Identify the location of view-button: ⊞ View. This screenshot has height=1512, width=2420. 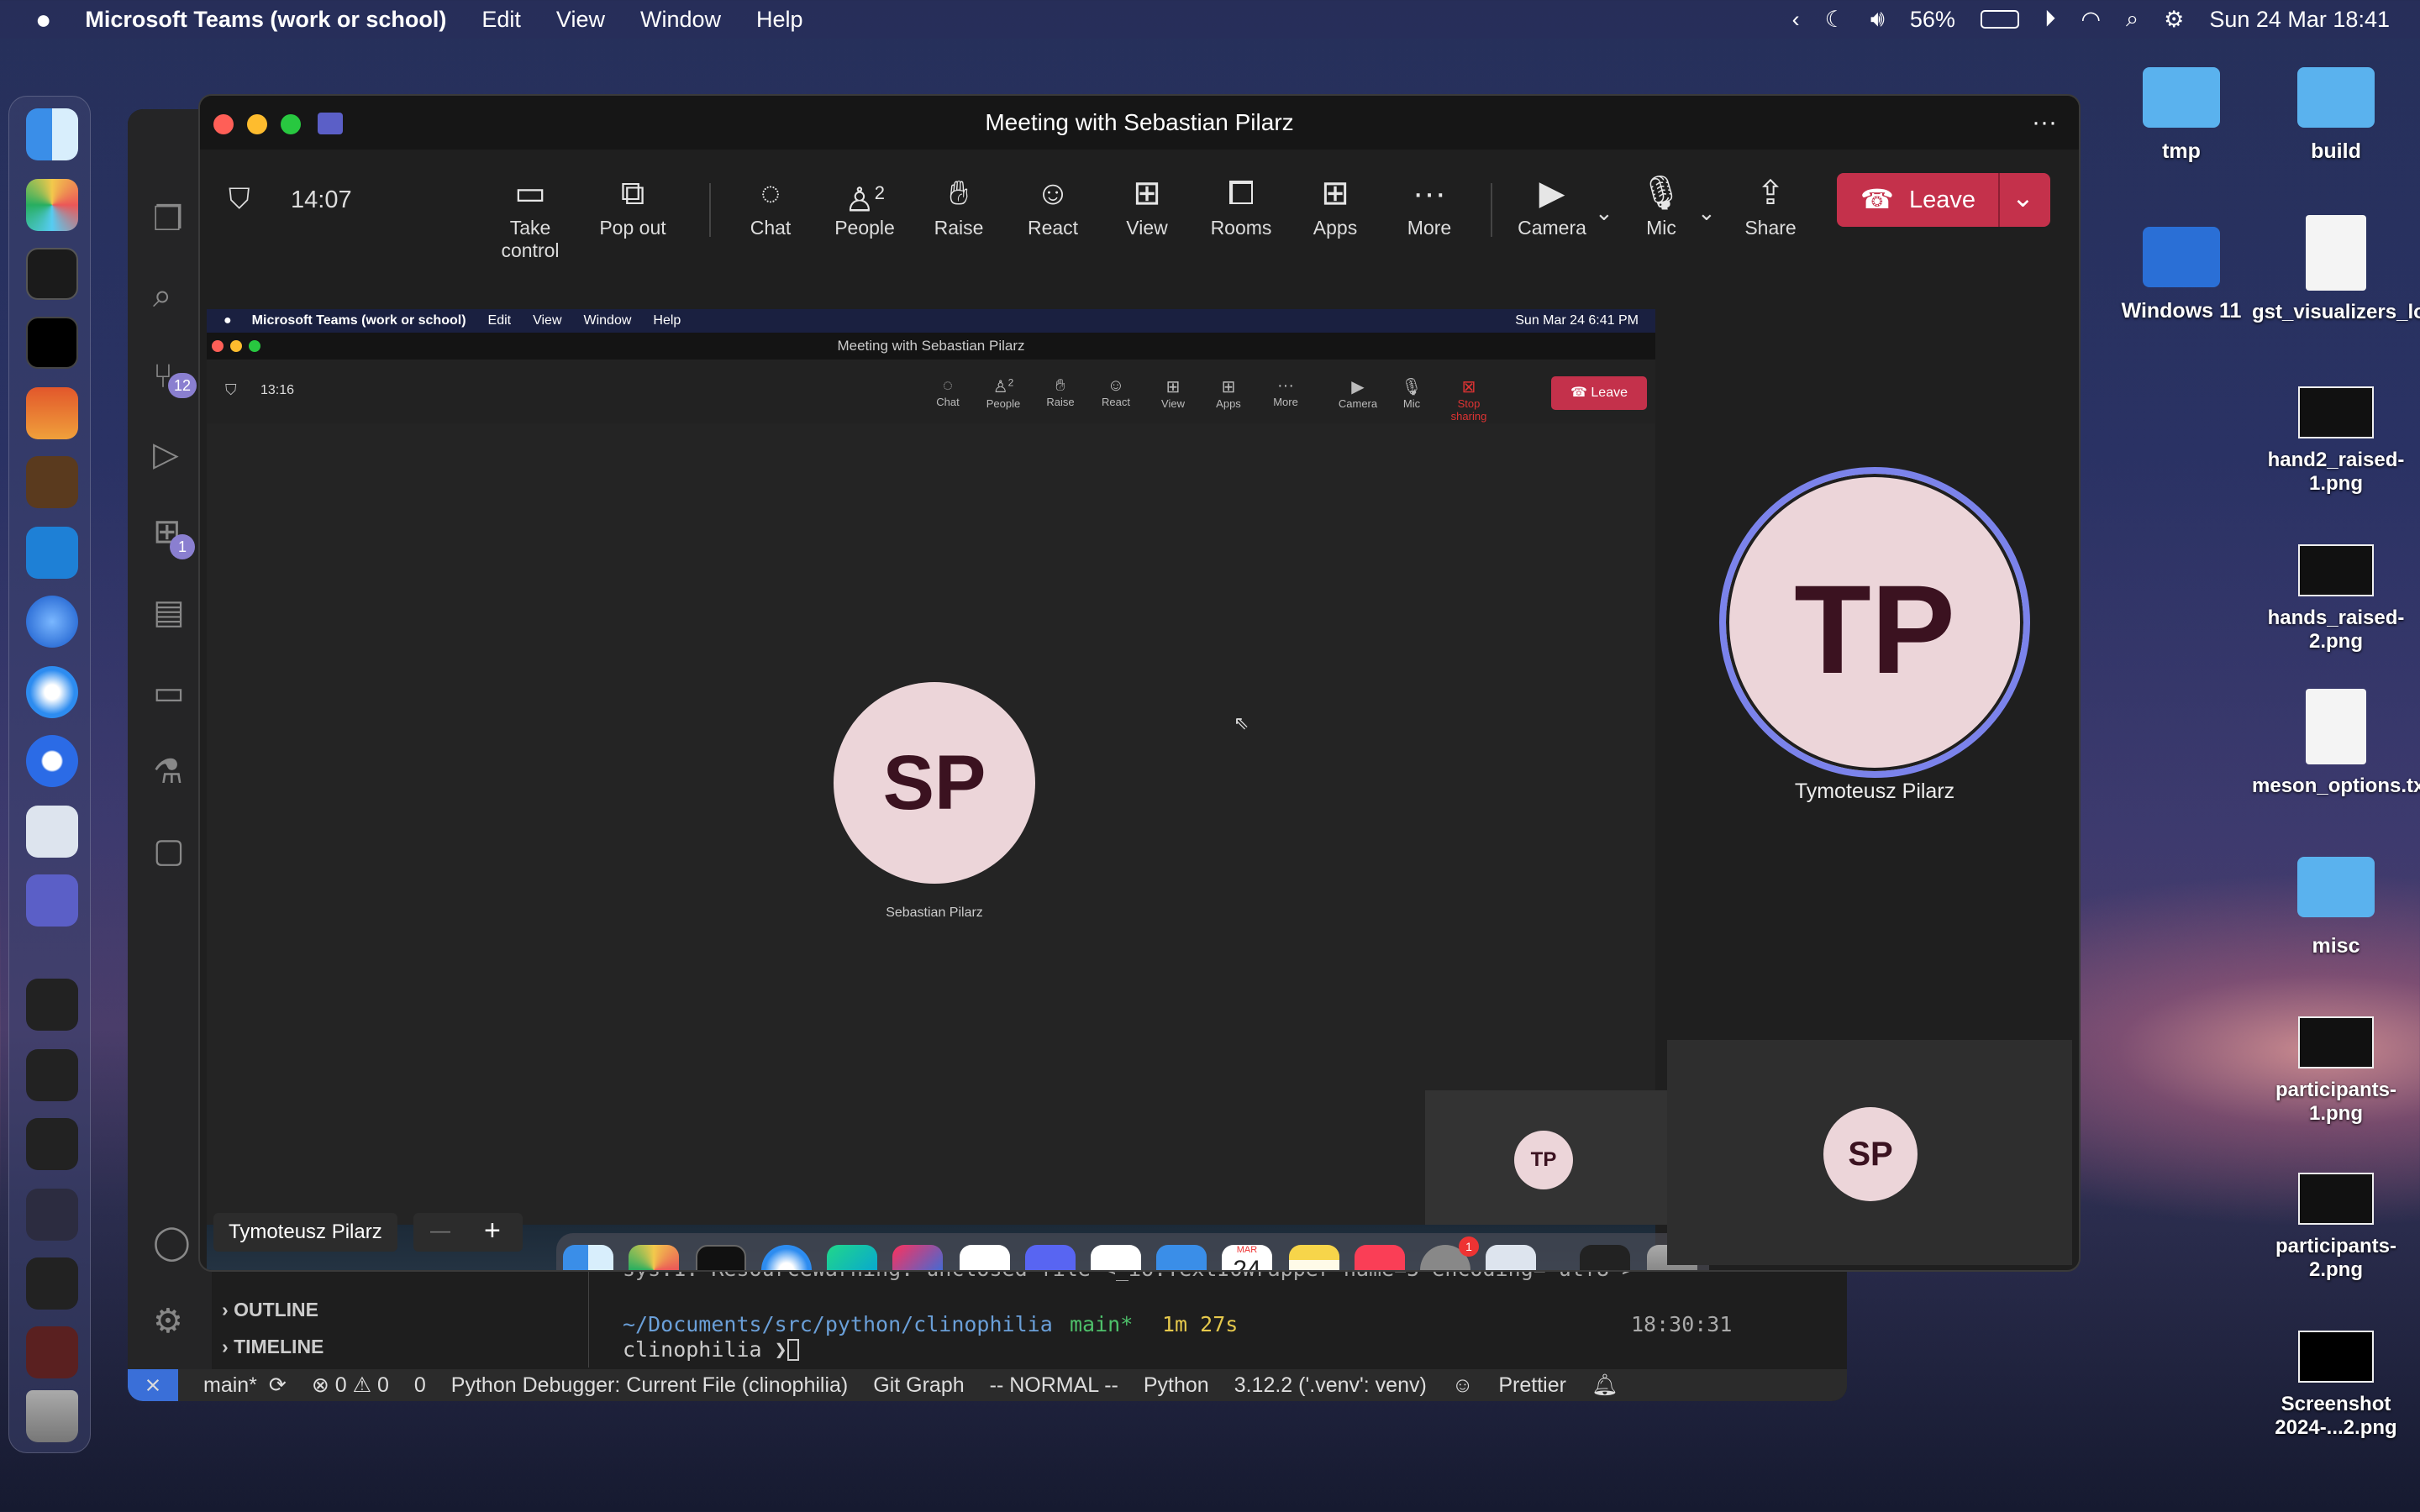
(1147, 206).